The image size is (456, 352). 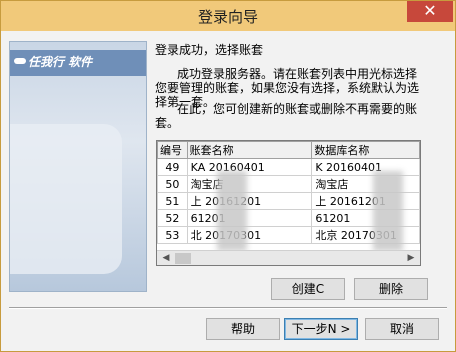 What do you see at coordinates (209, 50) in the screenshot?
I see `page-heading: 登录成功，选择账套` at bounding box center [209, 50].